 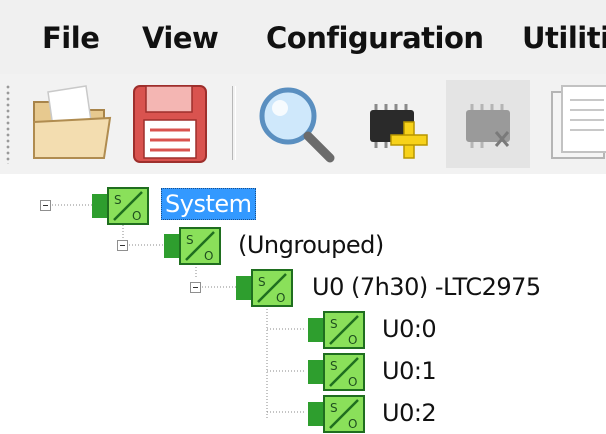 I want to click on power-system-node-icon: S O, so click(x=120, y=206).